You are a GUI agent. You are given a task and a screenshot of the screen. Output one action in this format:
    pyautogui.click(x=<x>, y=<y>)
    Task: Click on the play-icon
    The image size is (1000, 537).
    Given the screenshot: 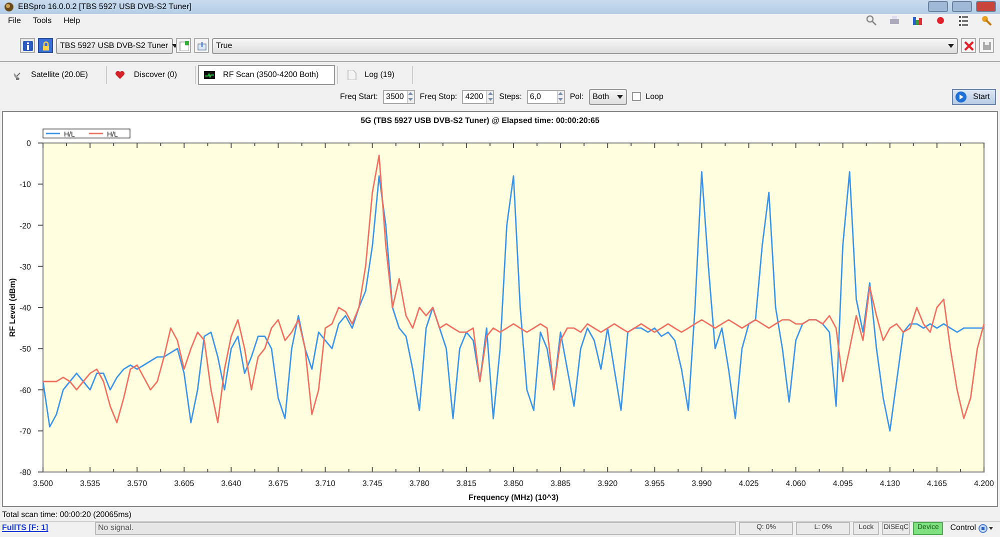 What is the action you would take?
    pyautogui.click(x=961, y=96)
    